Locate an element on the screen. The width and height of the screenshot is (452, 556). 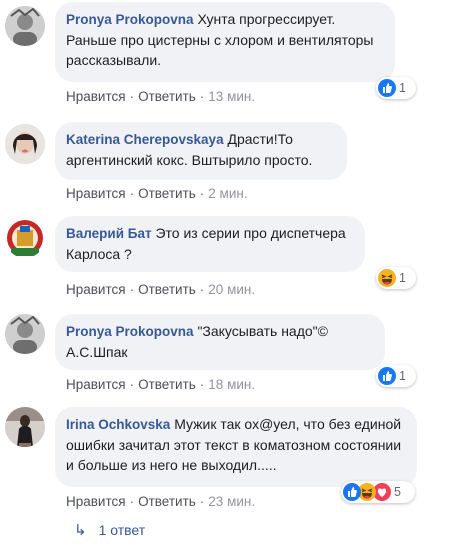
comment-actions: Нравится · Ответить · 18 мин. is located at coordinates (161, 384).